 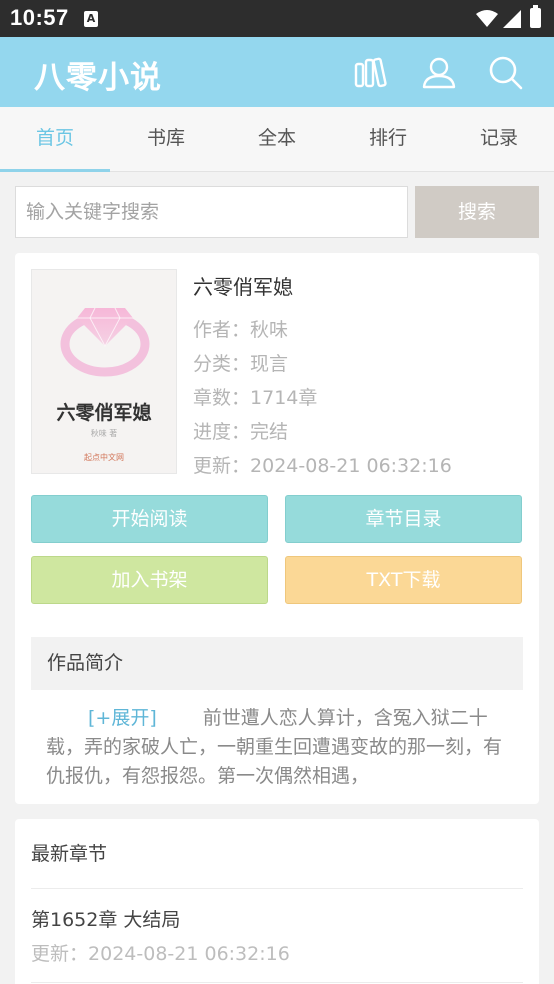 What do you see at coordinates (98, 74) in the screenshot?
I see `app-logo: 八零小说` at bounding box center [98, 74].